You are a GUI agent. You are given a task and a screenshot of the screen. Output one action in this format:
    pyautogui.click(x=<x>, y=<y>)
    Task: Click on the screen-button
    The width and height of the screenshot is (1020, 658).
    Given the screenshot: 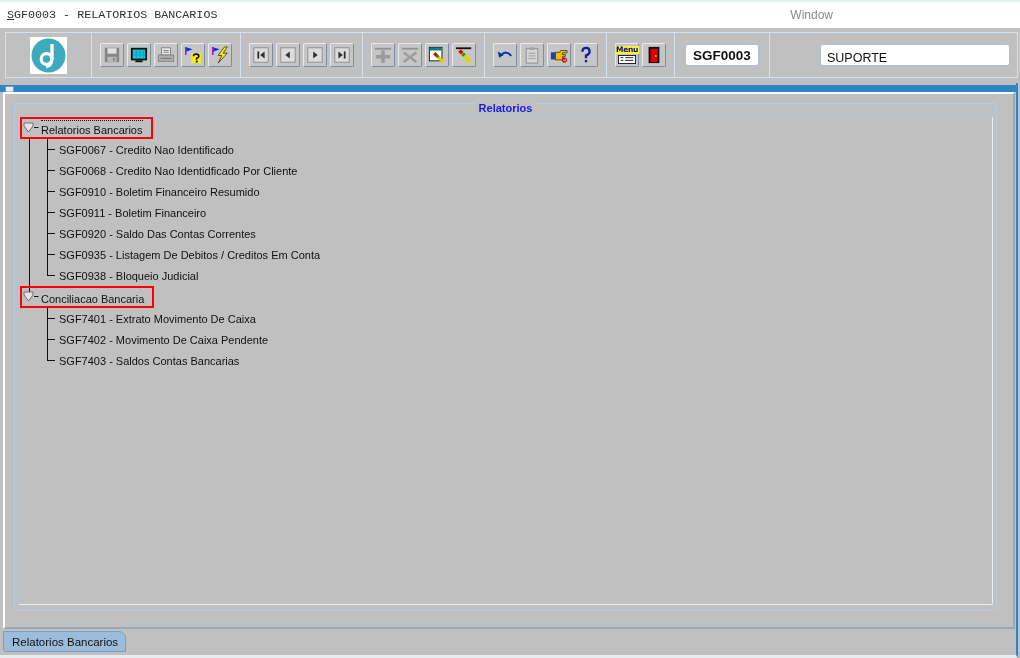 What is the action you would take?
    pyautogui.click(x=139, y=55)
    